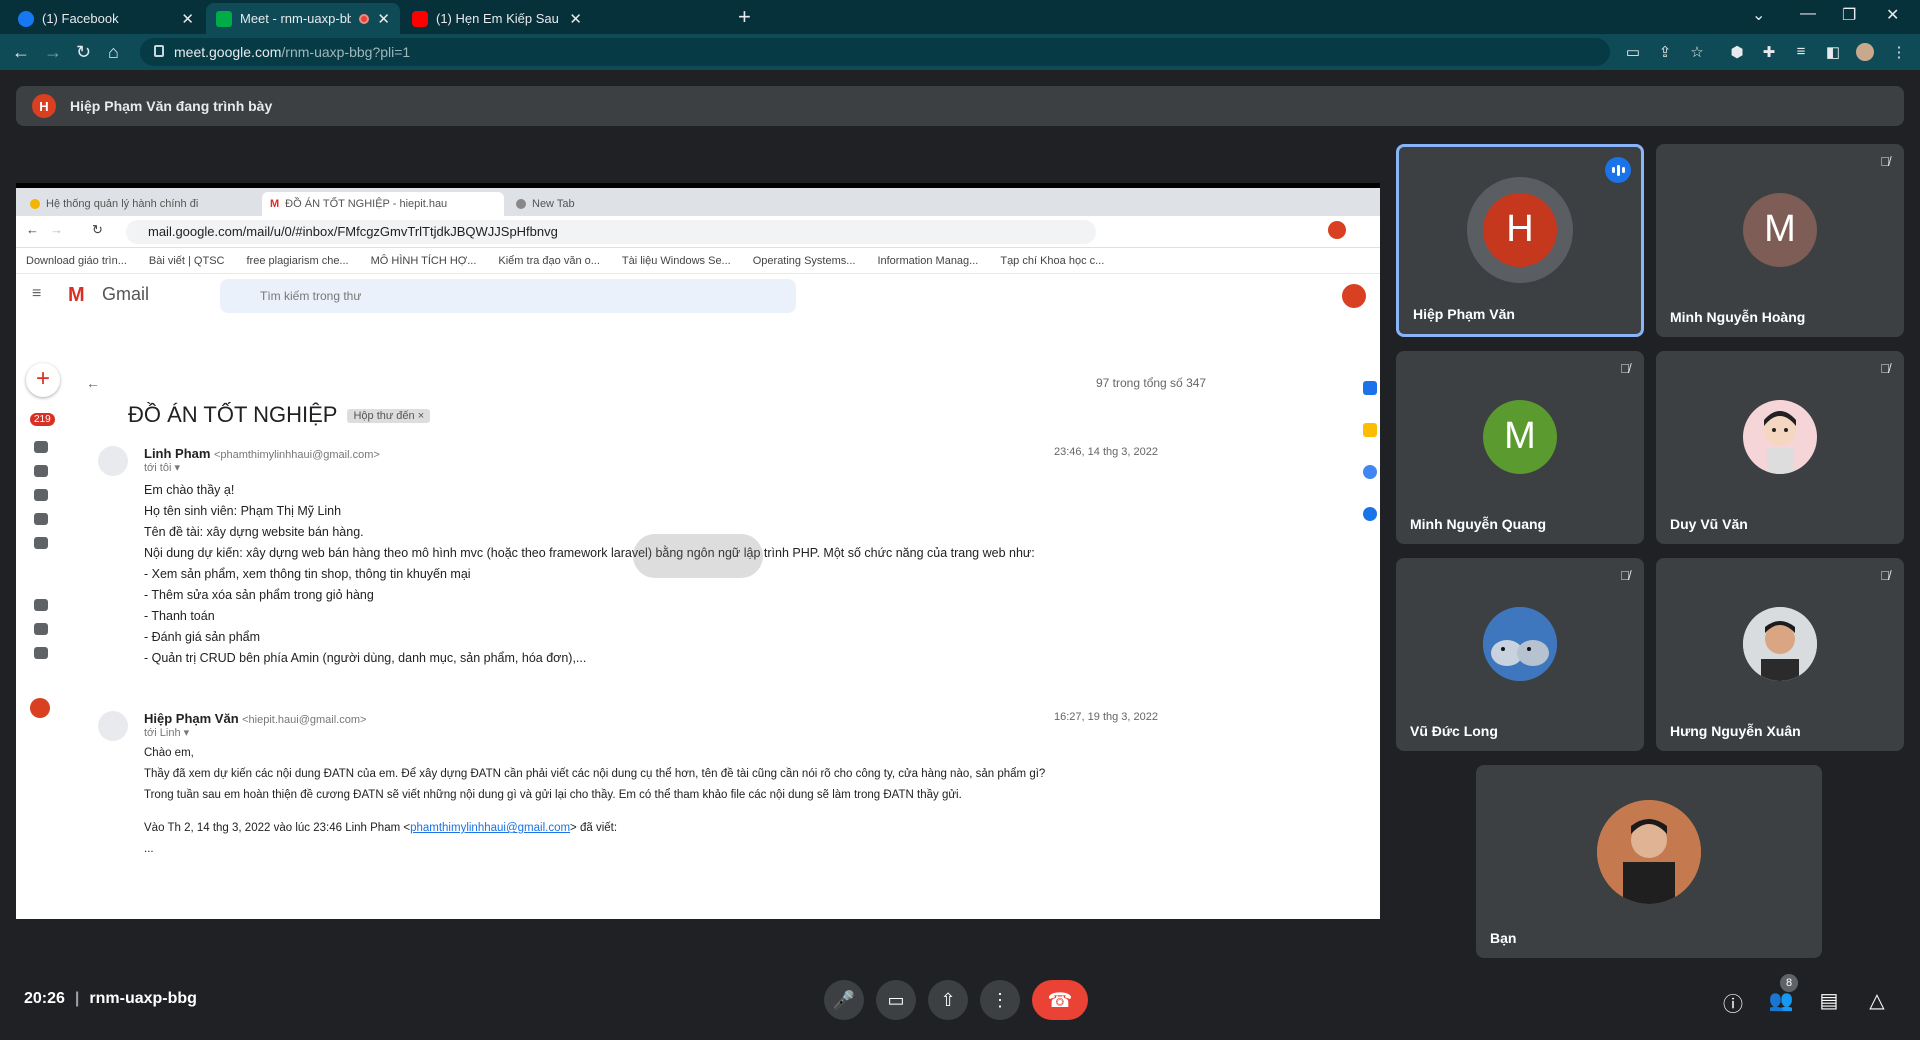 This screenshot has height=1040, width=1920. I want to click on keep-icon, so click(1370, 430).